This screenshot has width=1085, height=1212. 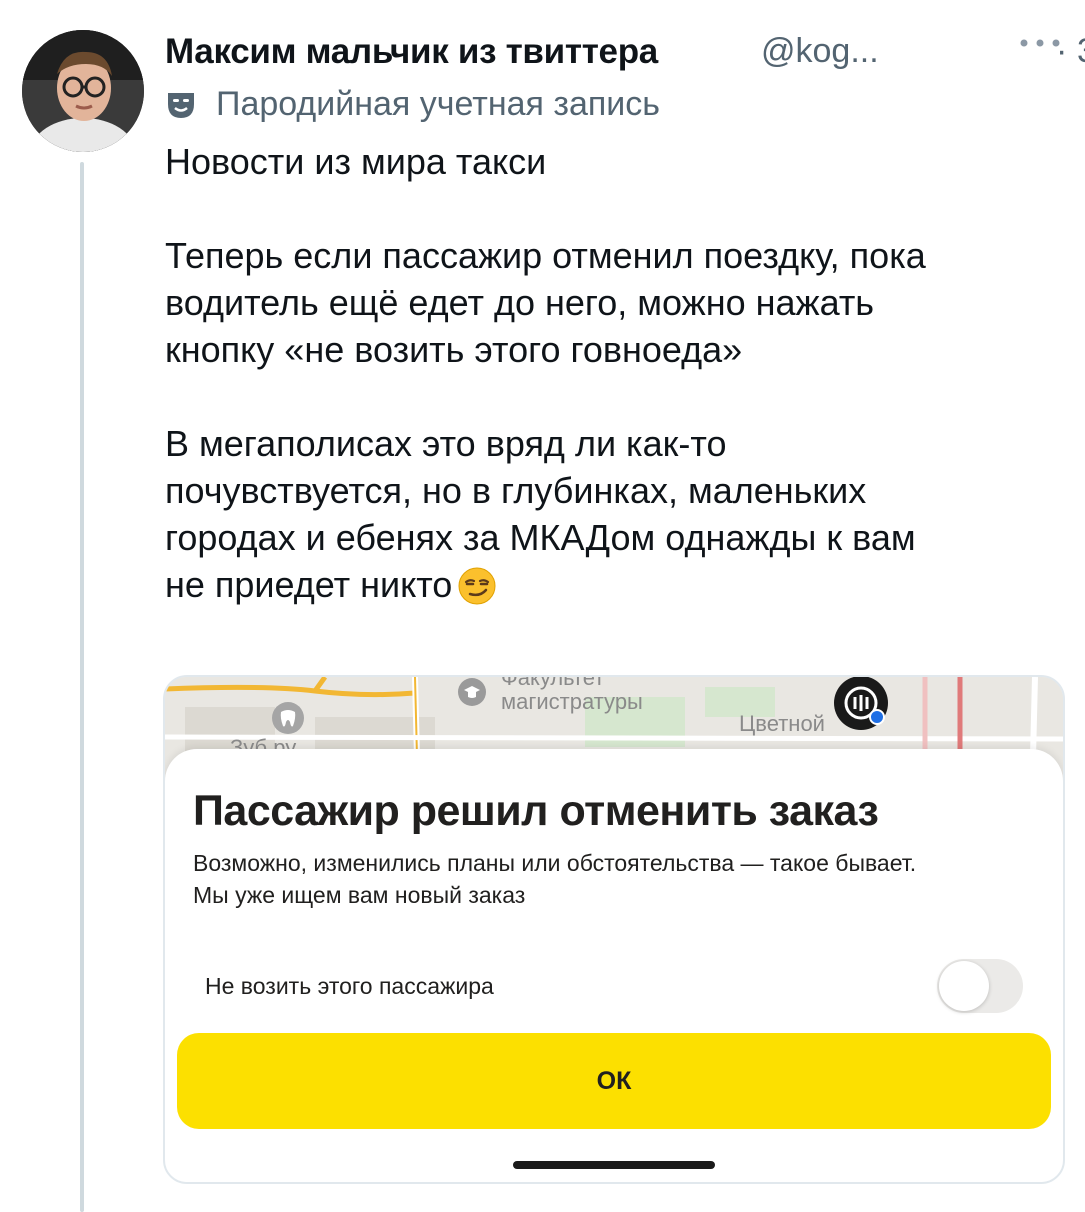 I want to click on sheet-description-line: Мы уже ищем вам новый заказ, so click(x=359, y=895).